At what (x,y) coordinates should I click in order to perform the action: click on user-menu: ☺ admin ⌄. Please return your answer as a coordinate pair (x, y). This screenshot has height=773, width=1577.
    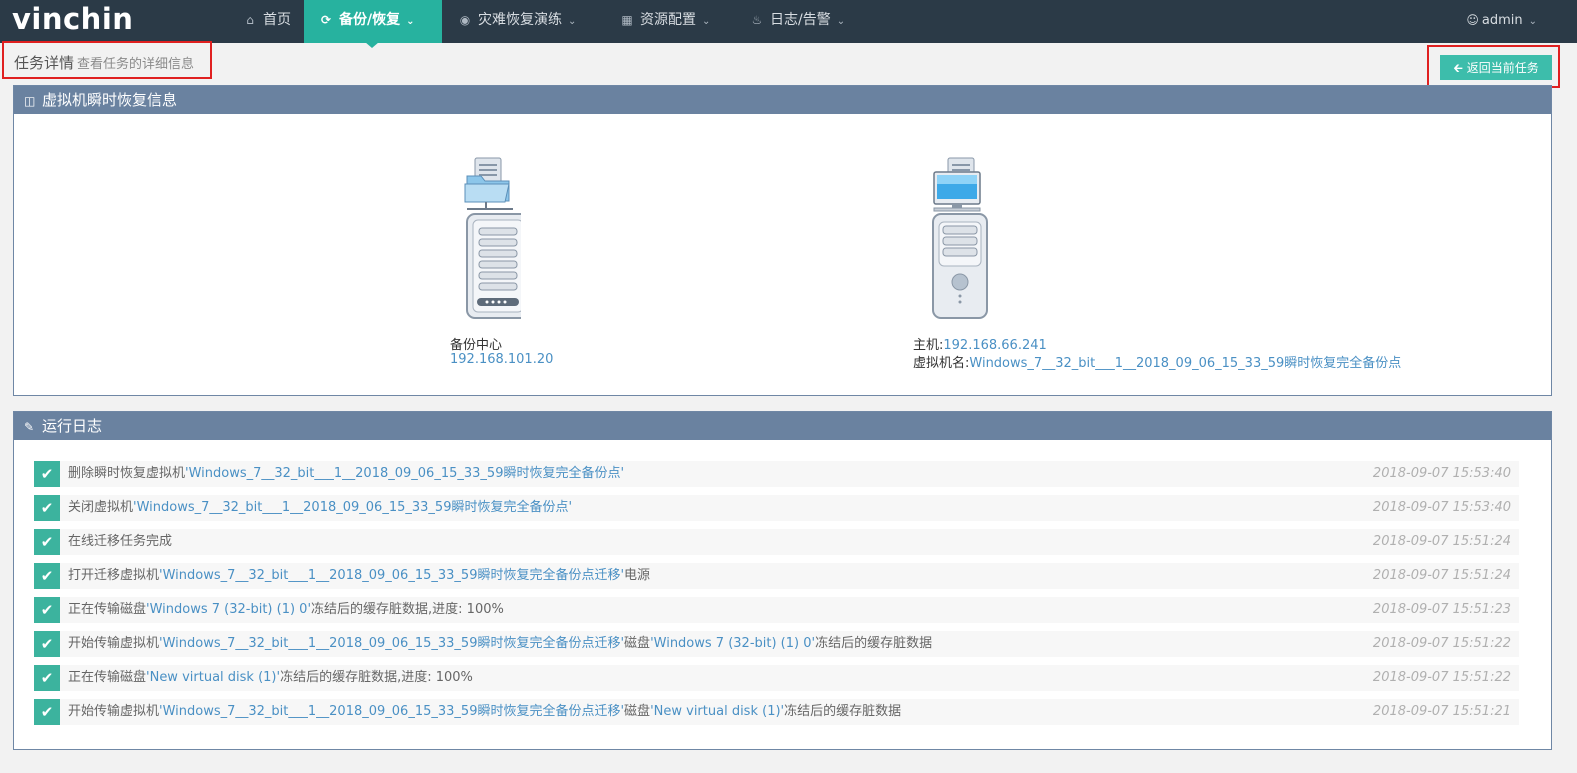
    Looking at the image, I should click on (1501, 21).